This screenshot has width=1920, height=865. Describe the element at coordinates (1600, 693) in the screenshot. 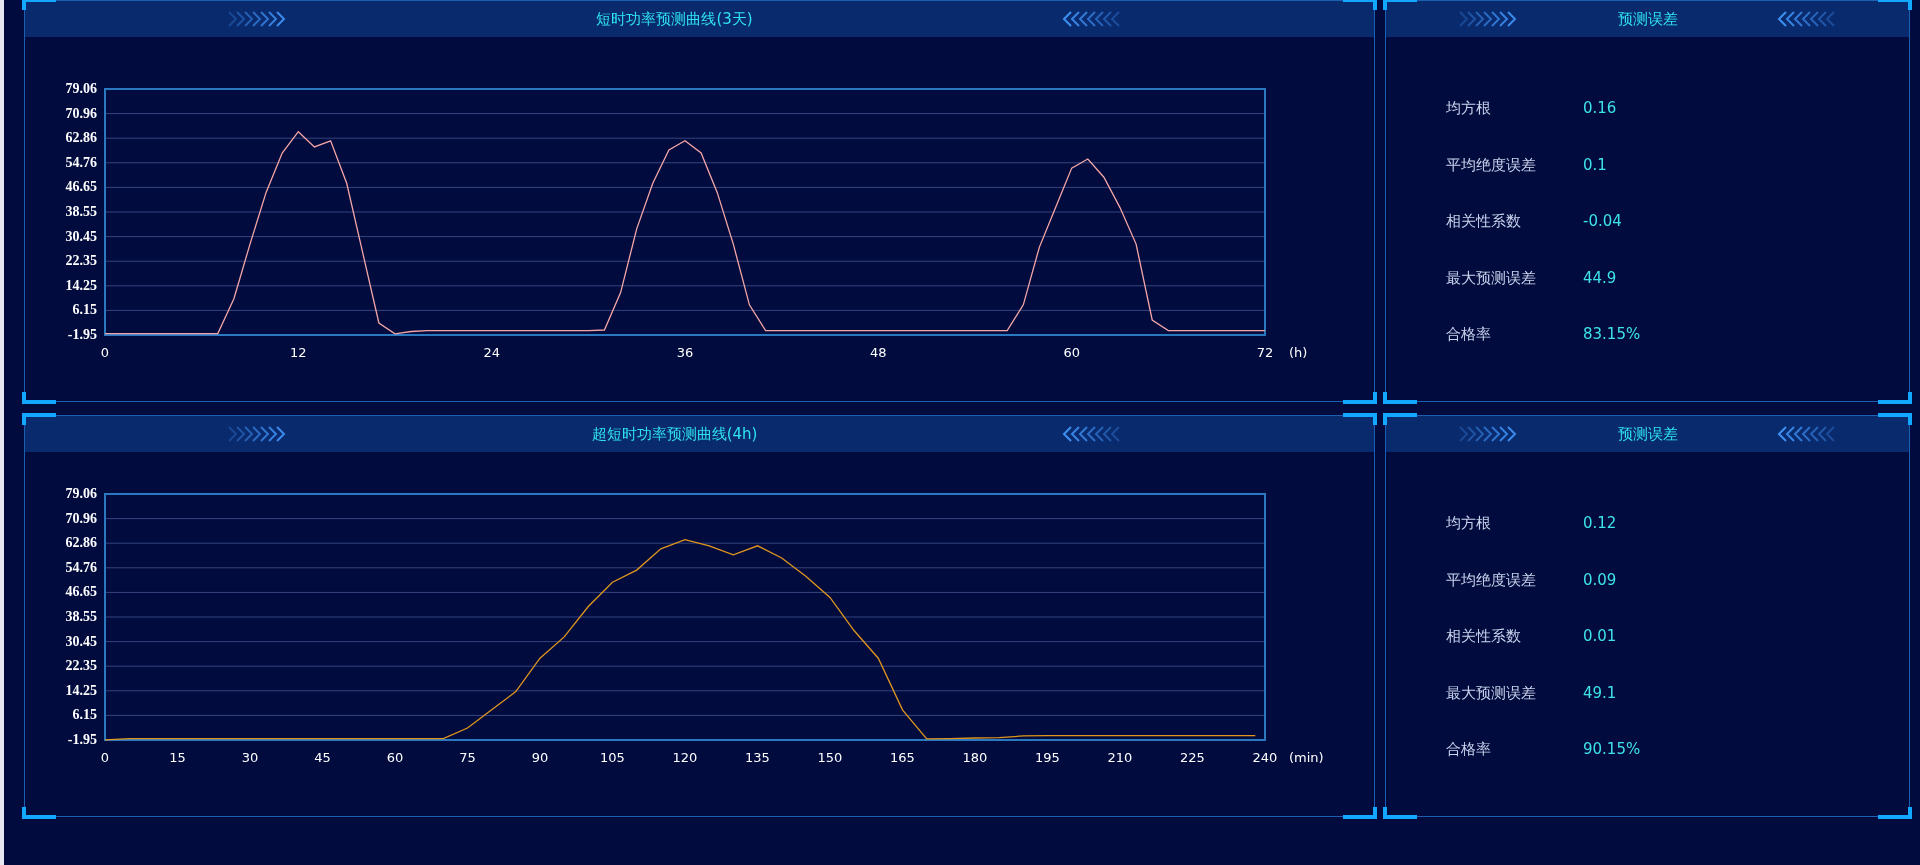

I see `metric-value: 49.1` at that location.